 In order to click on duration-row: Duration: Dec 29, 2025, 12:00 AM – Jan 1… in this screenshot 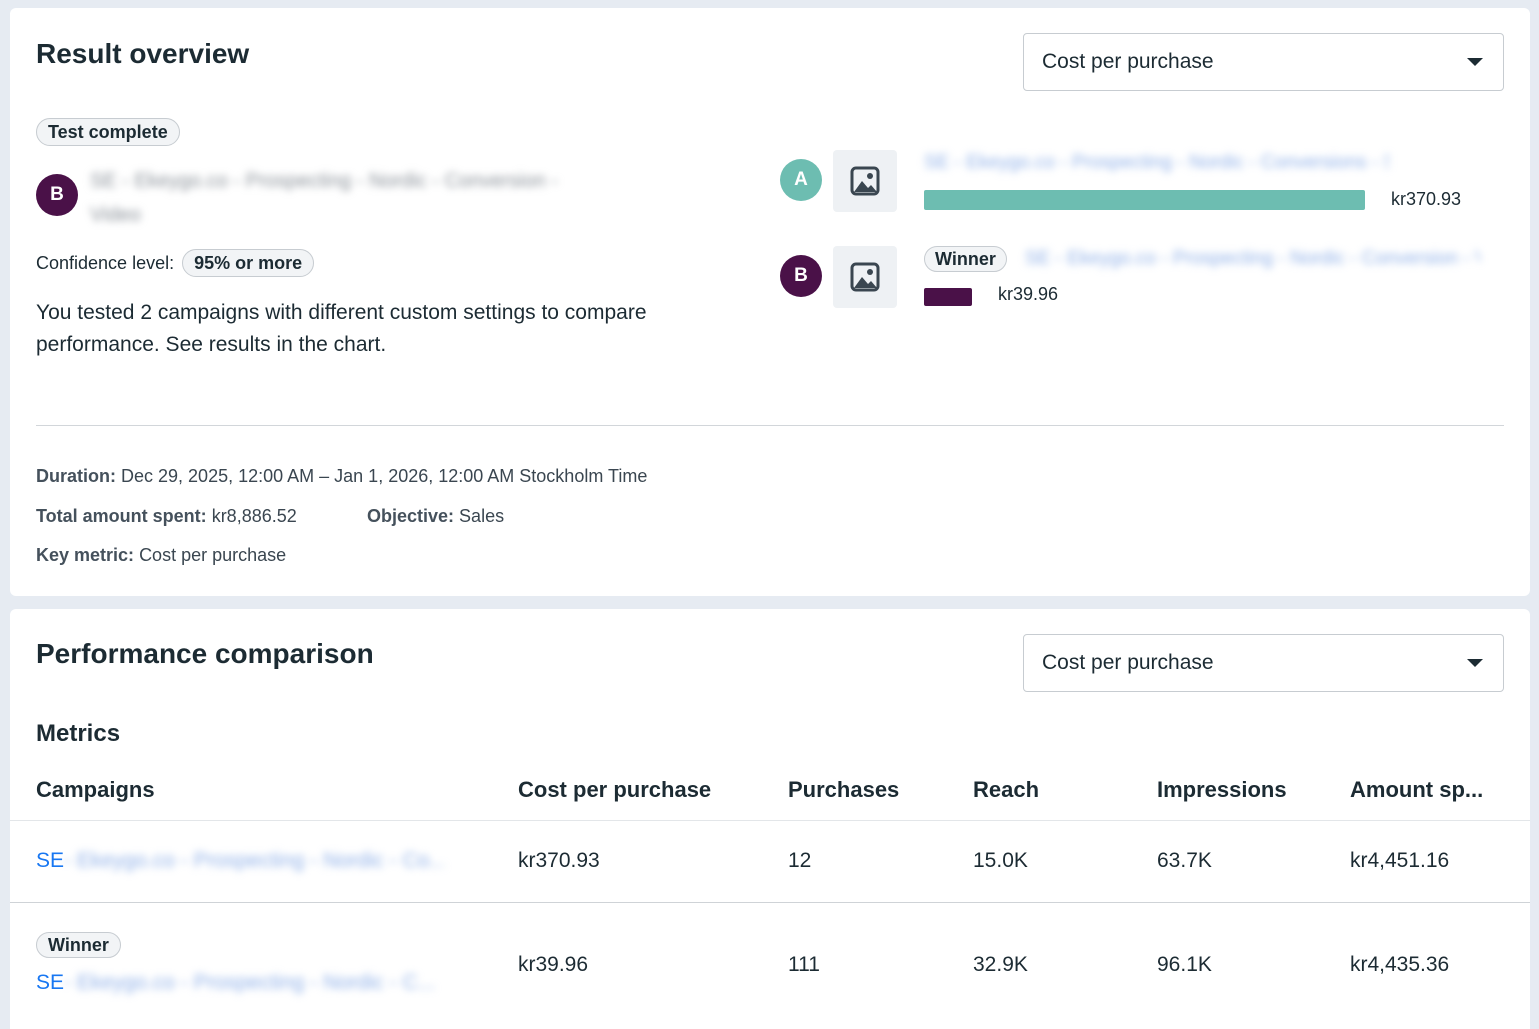, I will do `click(341, 476)`.